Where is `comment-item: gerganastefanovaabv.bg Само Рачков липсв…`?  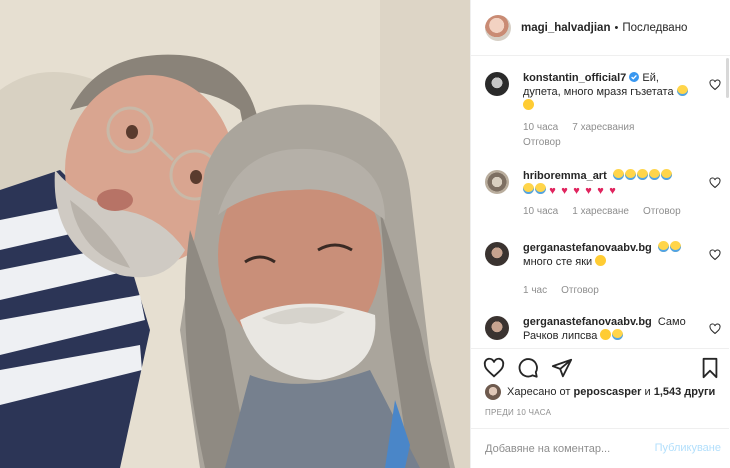 comment-item: gerganastefanovaabv.bg Само Рачков липсв… is located at coordinates (603, 329).